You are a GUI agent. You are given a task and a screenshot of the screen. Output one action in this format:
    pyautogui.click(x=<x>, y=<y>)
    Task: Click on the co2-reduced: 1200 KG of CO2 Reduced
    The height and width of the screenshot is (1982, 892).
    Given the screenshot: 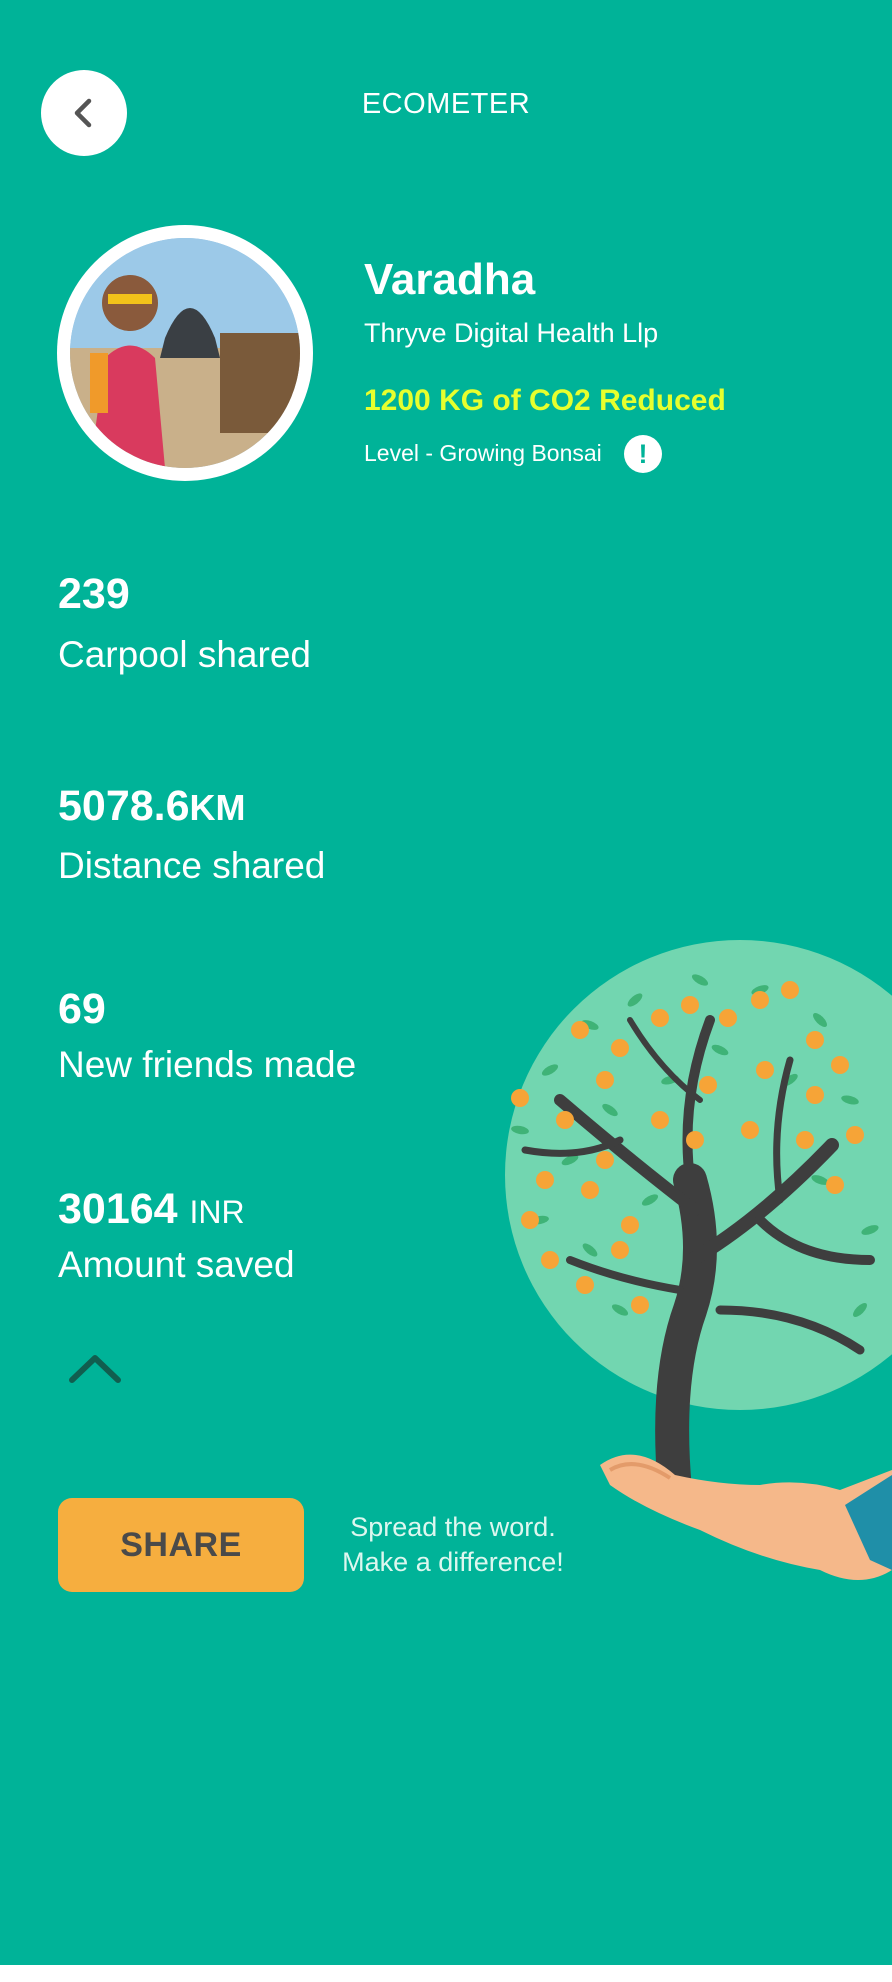 What is the action you would take?
    pyautogui.click(x=545, y=400)
    